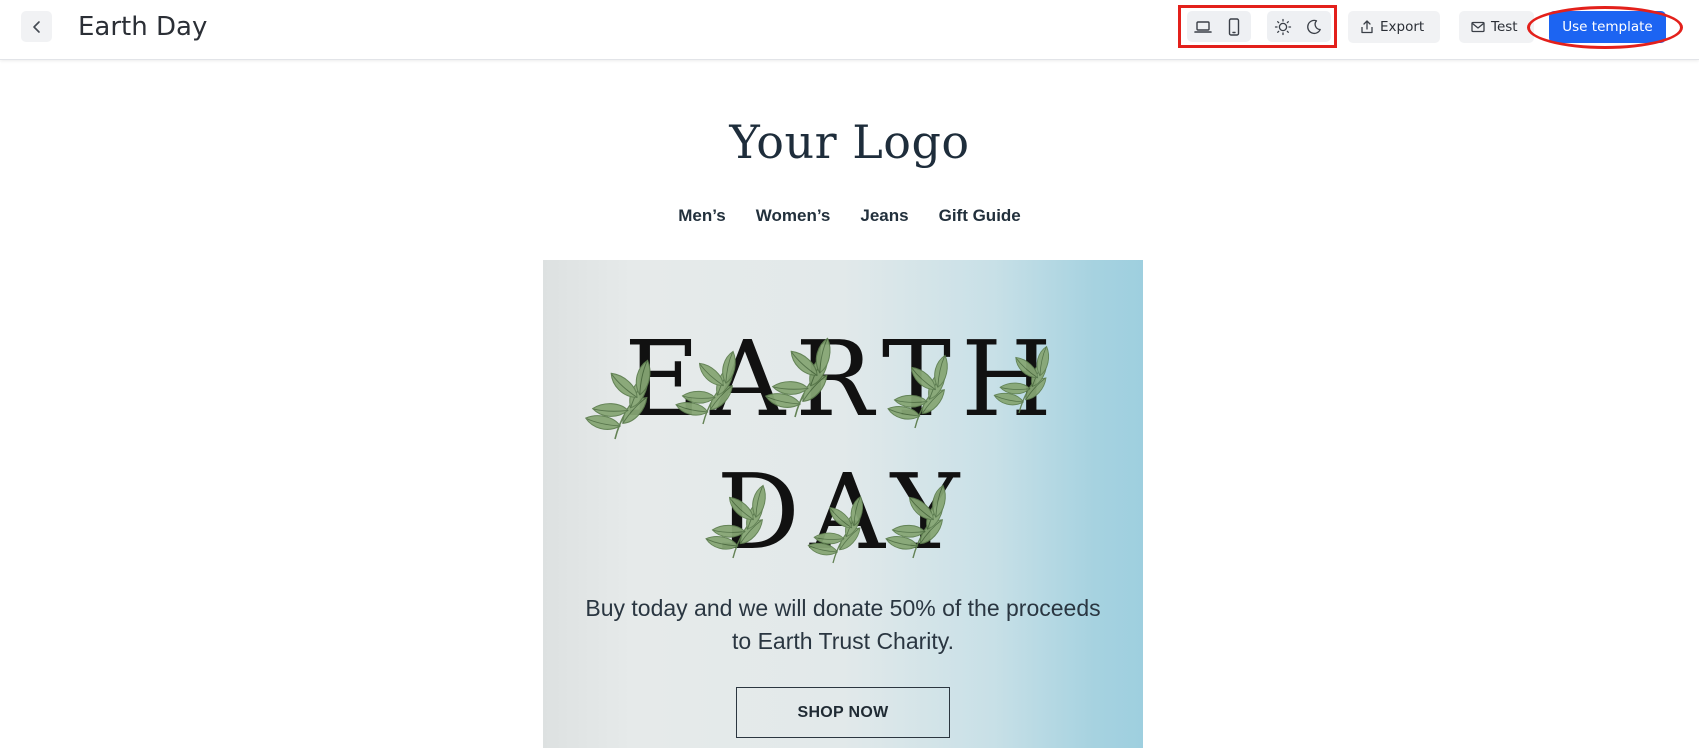  I want to click on use-template-button: Use template, so click(1607, 27).